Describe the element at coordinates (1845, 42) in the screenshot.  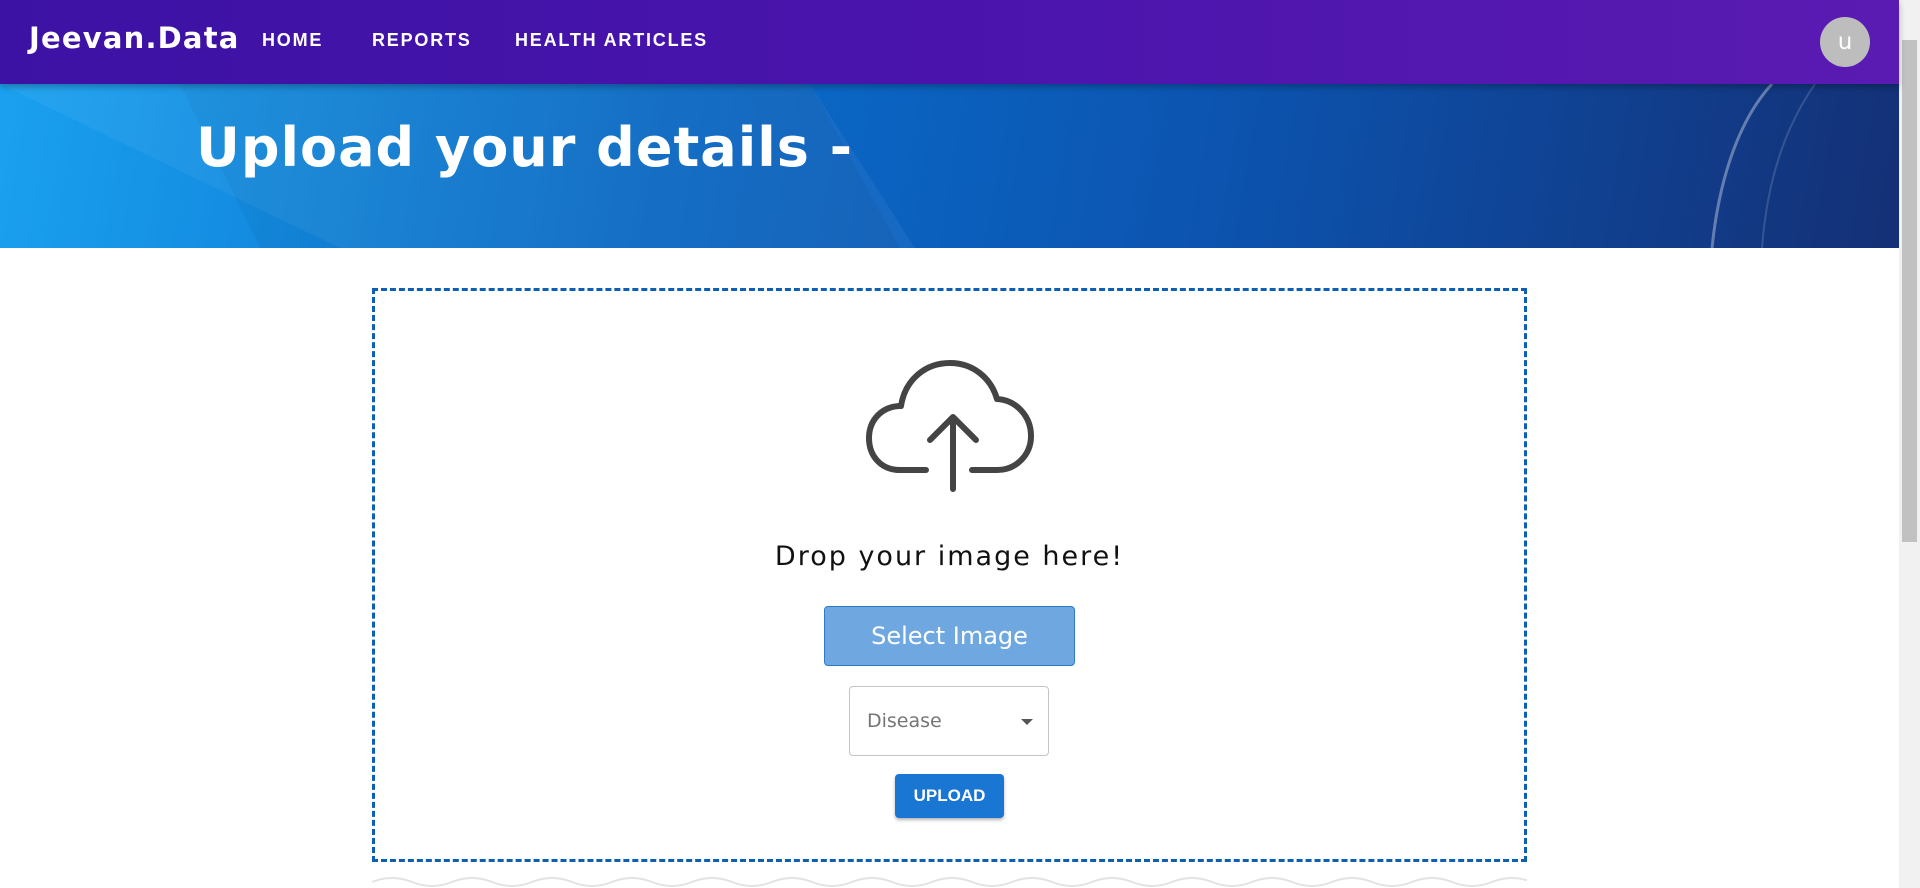
I see `user-avatar: u` at that location.